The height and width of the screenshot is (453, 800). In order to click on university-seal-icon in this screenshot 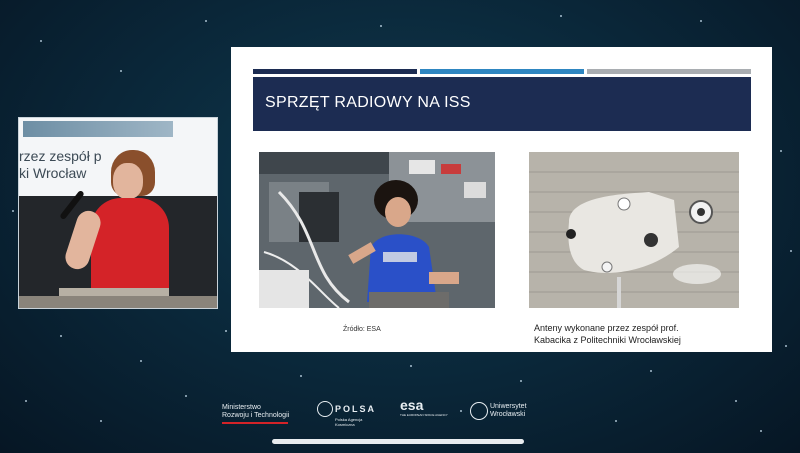, I will do `click(479, 411)`.